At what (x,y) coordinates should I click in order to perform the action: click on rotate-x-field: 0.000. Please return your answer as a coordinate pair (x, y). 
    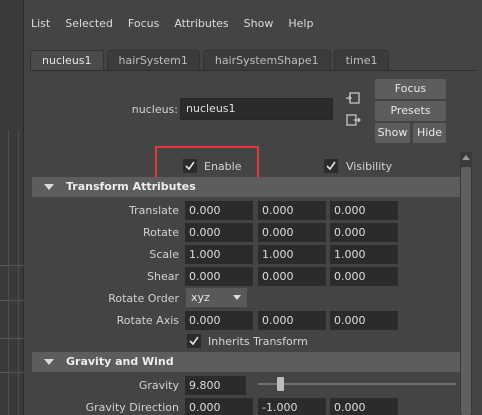
    Looking at the image, I should click on (219, 232).